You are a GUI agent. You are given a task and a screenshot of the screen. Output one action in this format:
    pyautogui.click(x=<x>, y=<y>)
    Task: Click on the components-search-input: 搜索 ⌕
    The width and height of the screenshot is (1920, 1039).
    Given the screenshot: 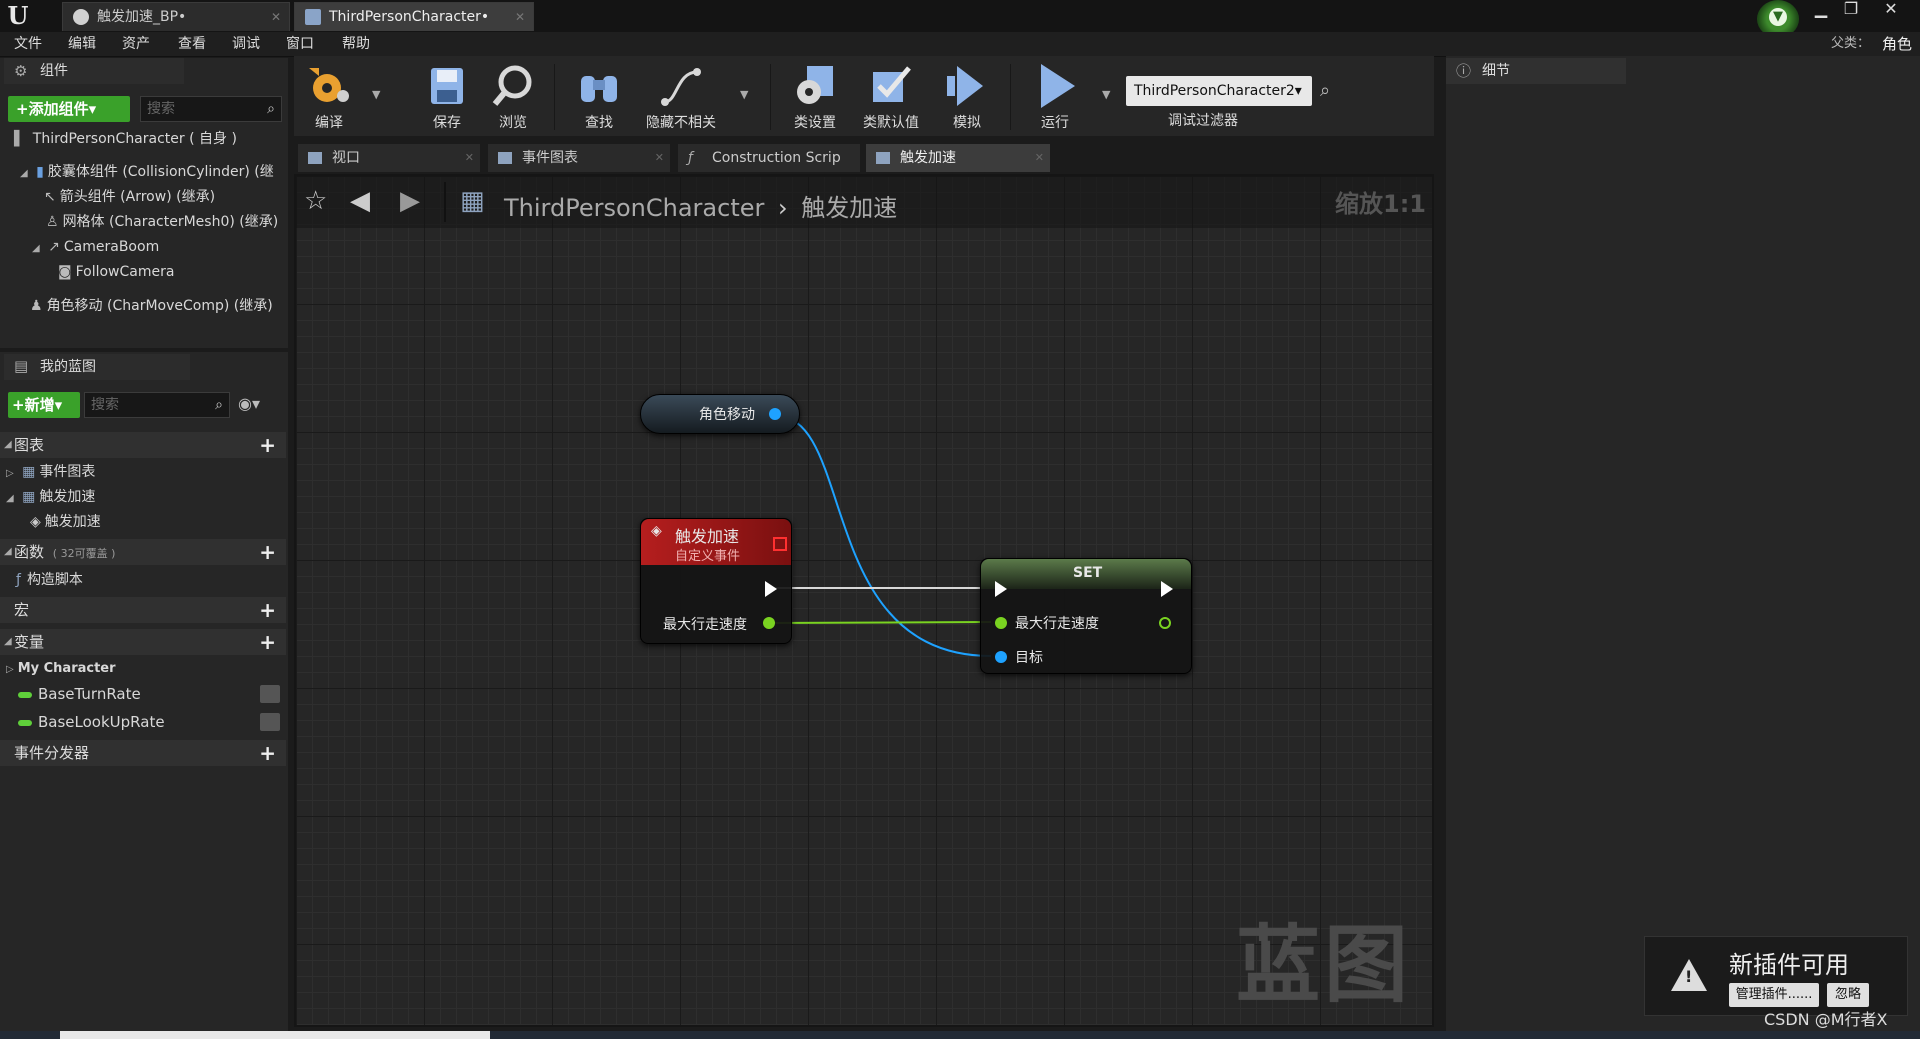 What is the action you would take?
    pyautogui.click(x=211, y=109)
    